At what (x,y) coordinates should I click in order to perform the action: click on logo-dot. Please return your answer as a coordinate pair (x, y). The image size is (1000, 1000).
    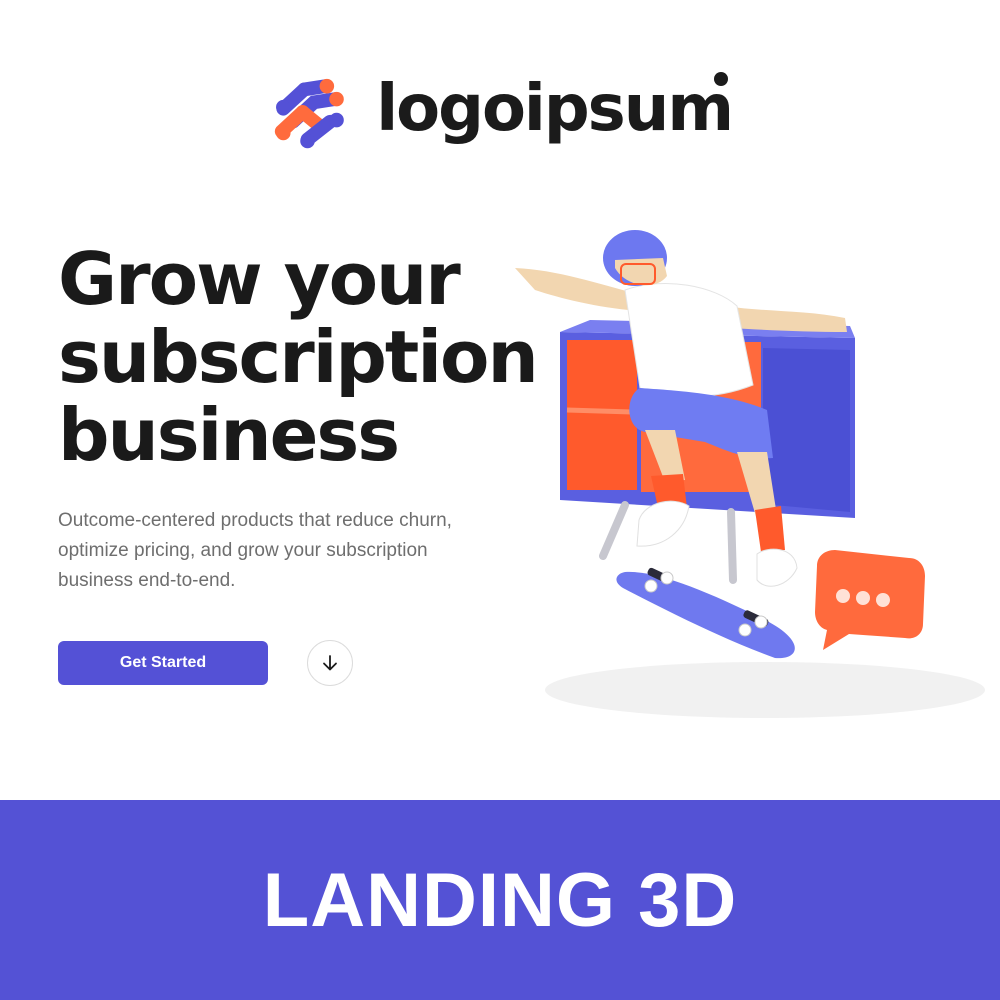
    Looking at the image, I should click on (721, 79).